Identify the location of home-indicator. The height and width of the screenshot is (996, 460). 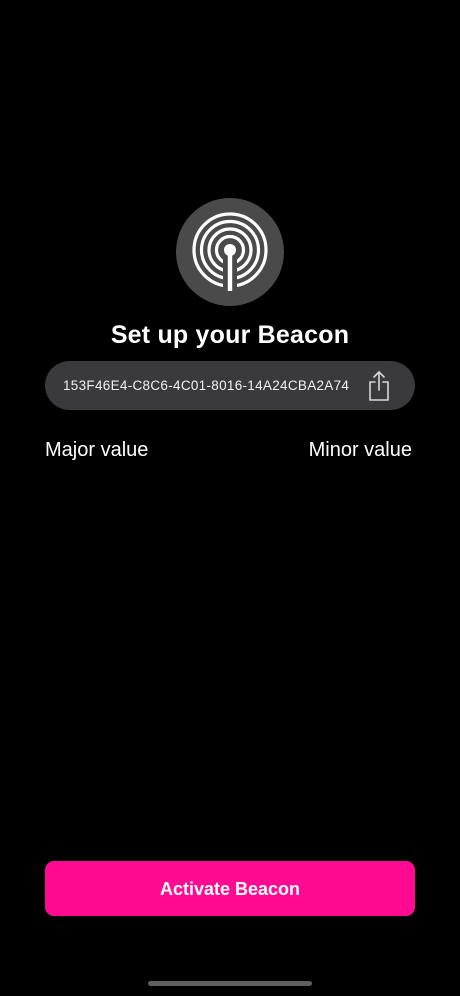
(230, 983).